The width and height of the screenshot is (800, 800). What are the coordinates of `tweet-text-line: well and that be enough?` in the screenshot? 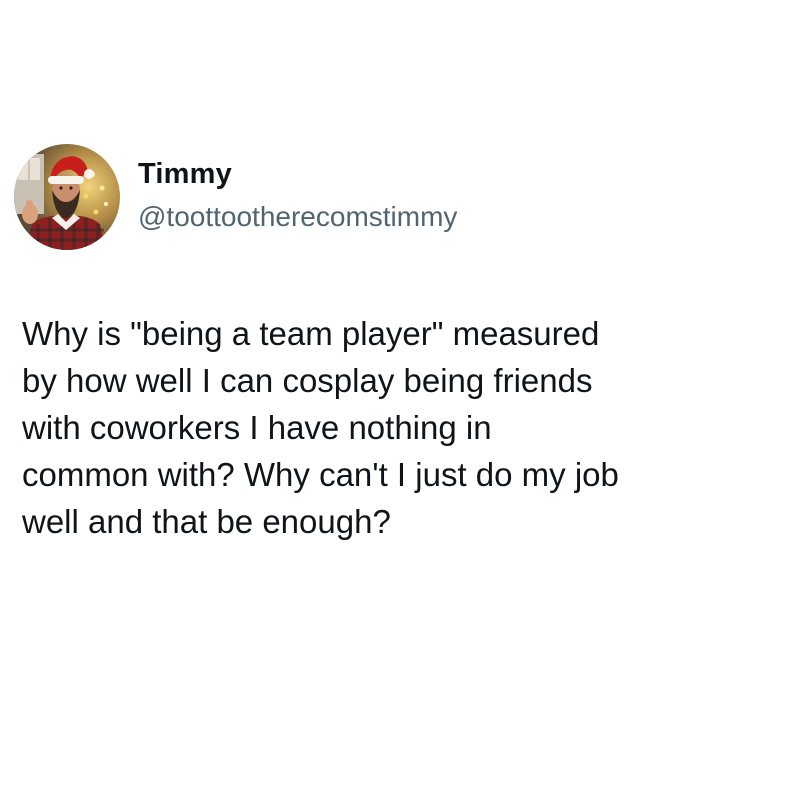 It's located at (206, 521).